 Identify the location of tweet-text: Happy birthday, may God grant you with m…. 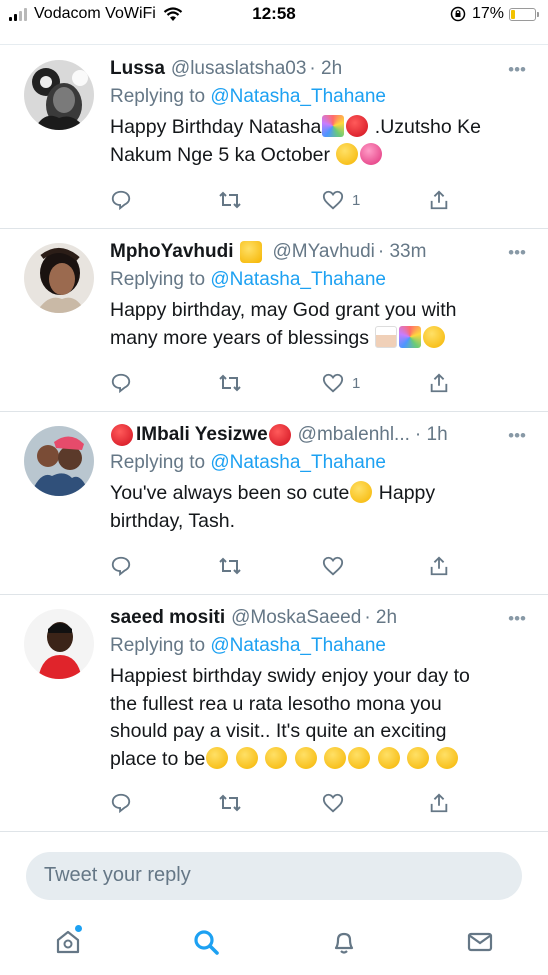
(318, 324).